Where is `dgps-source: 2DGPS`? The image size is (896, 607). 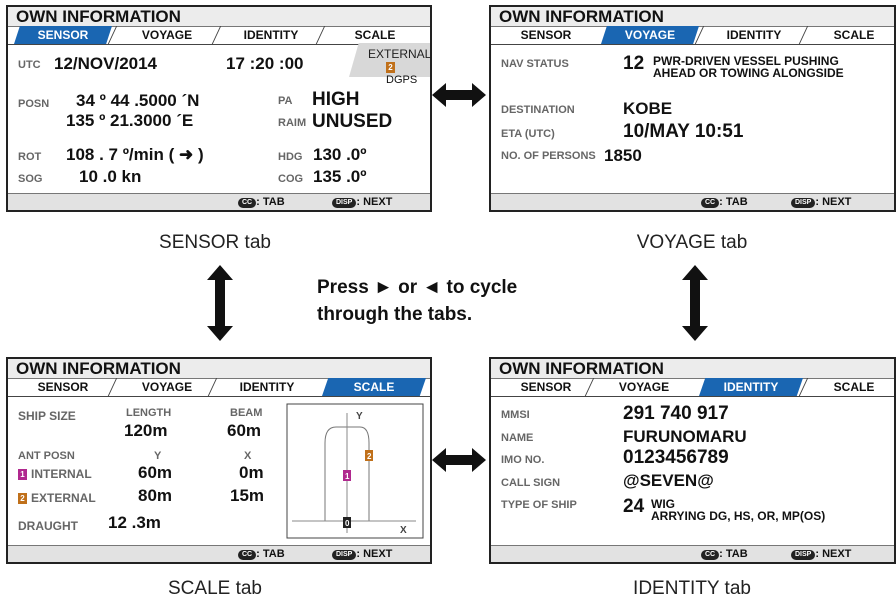
dgps-source: 2DGPS is located at coordinates (408, 74).